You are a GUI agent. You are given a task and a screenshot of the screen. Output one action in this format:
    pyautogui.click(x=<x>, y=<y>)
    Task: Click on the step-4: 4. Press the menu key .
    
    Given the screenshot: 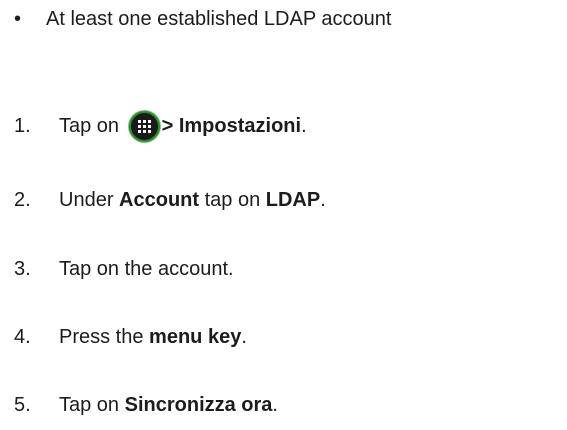 What is the action you would take?
    pyautogui.click(x=130, y=337)
    